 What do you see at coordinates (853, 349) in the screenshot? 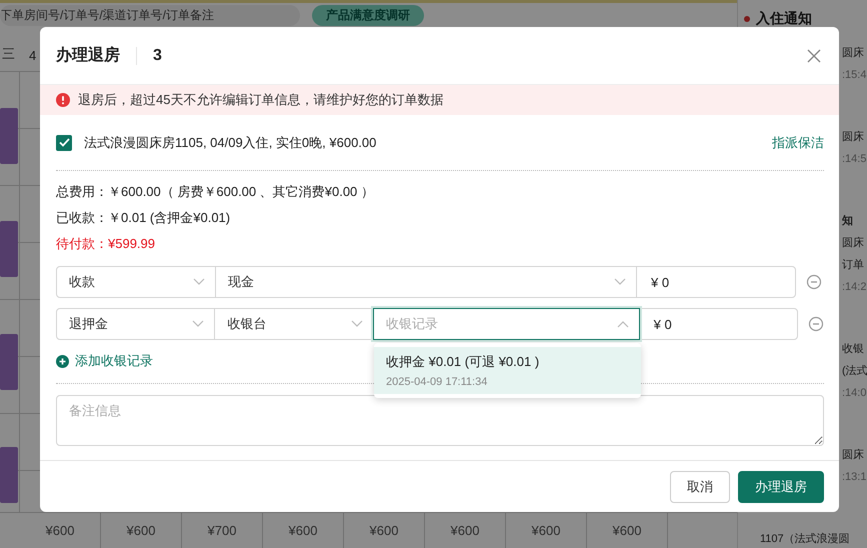
I see `notification-text: 收银` at bounding box center [853, 349].